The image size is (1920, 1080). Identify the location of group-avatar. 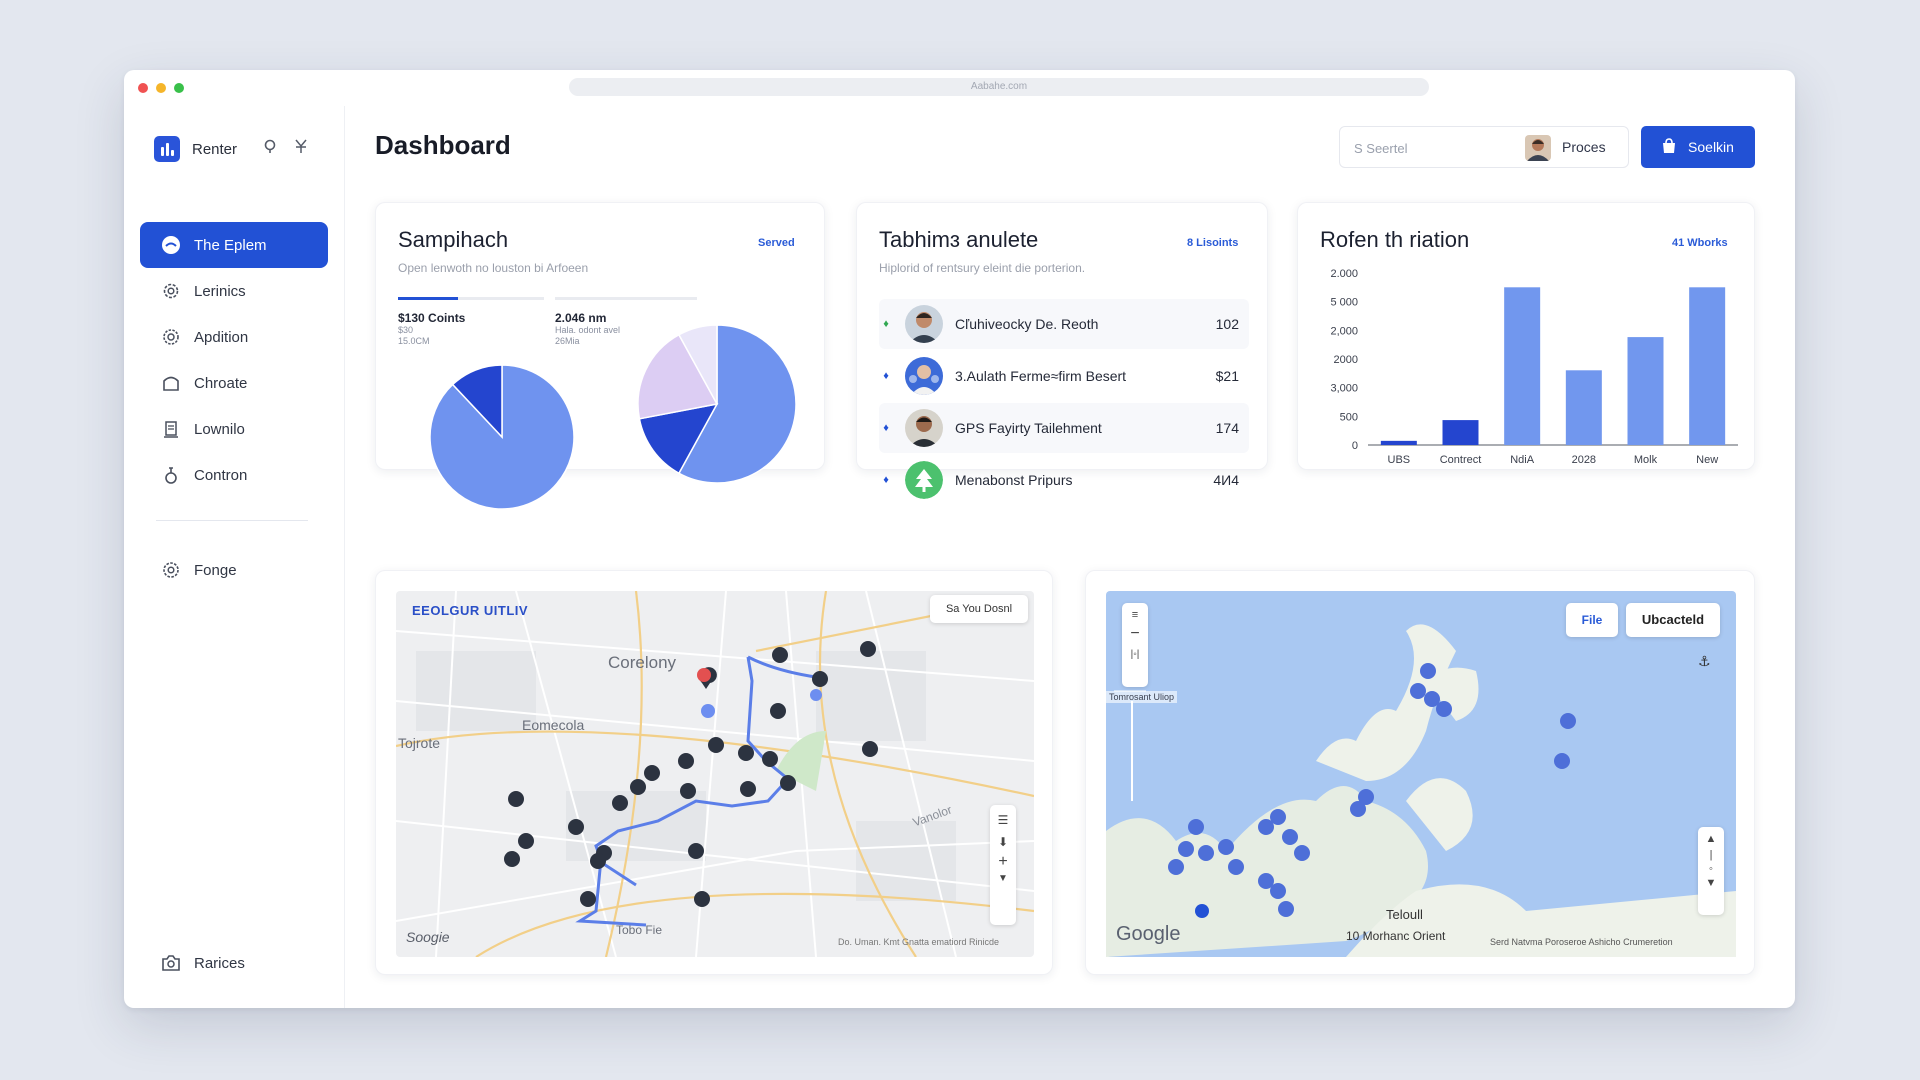
(924, 376).